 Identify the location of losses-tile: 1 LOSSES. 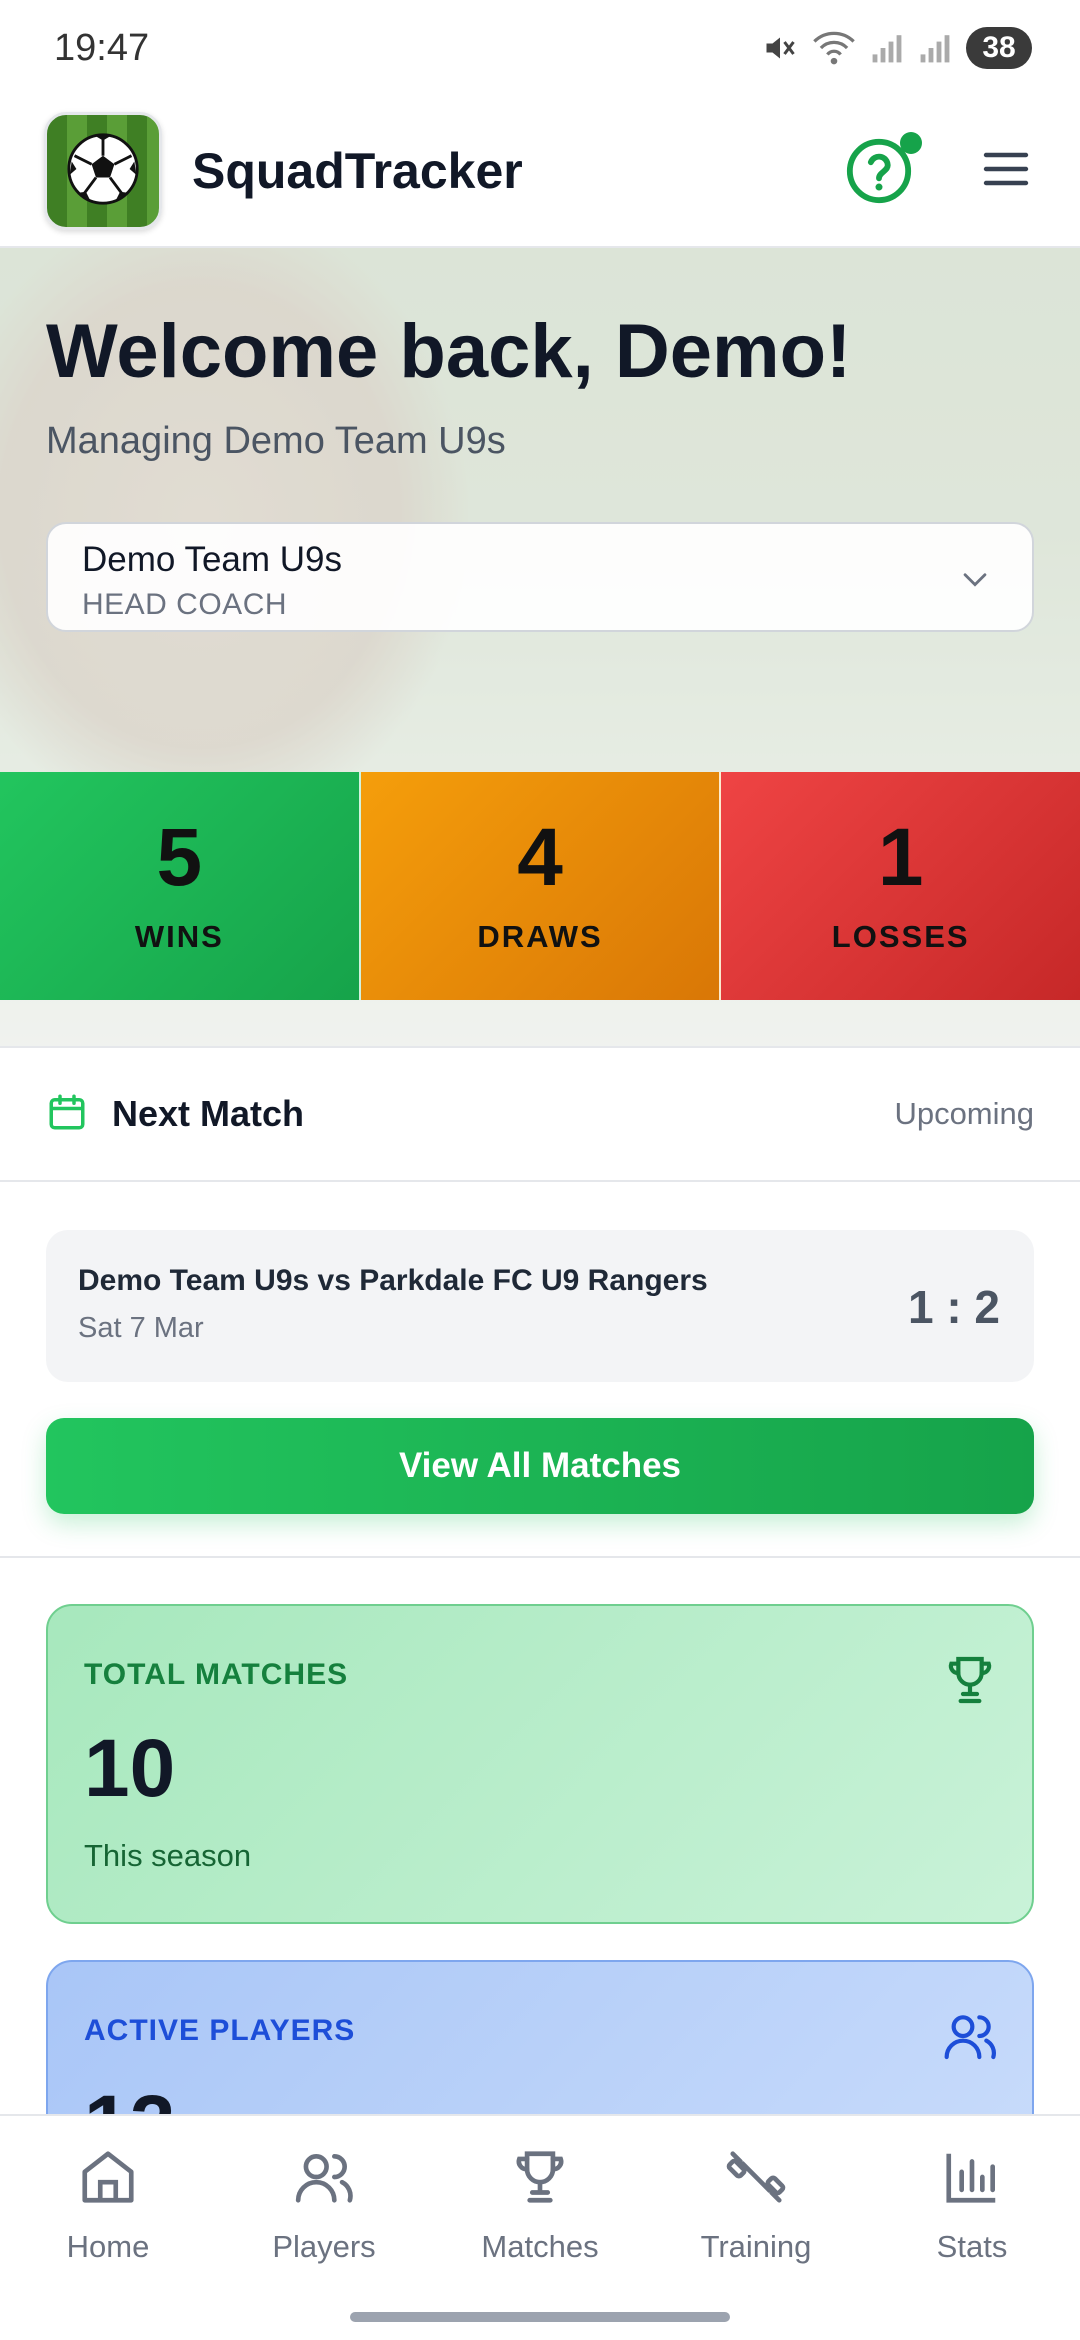
(900, 886).